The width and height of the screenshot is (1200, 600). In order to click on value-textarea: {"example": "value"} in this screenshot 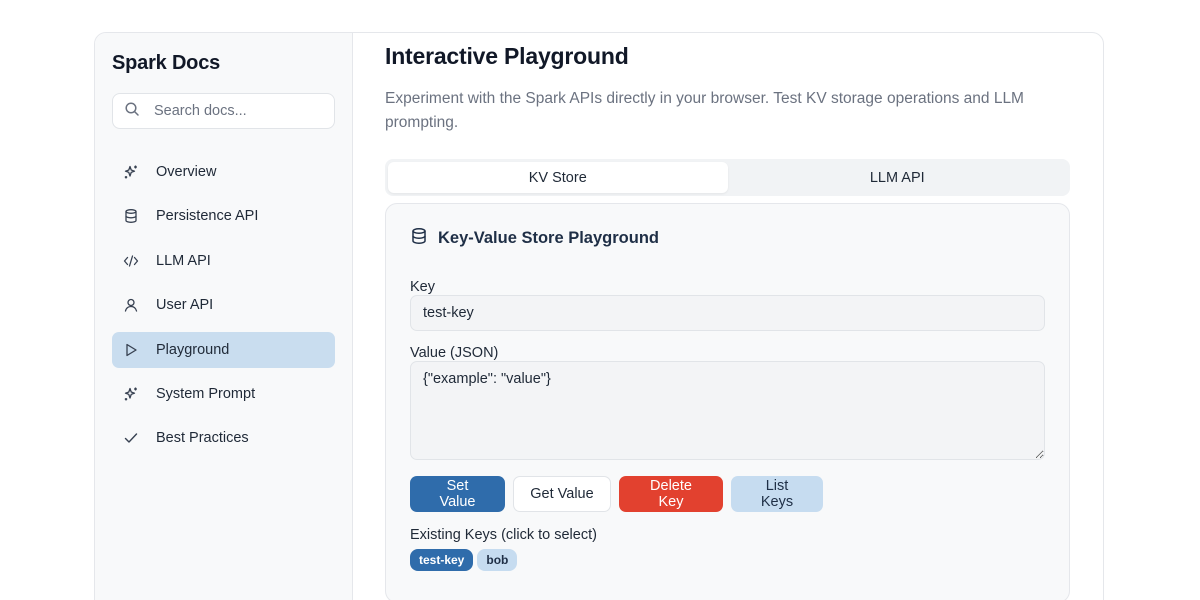, I will do `click(727, 410)`.